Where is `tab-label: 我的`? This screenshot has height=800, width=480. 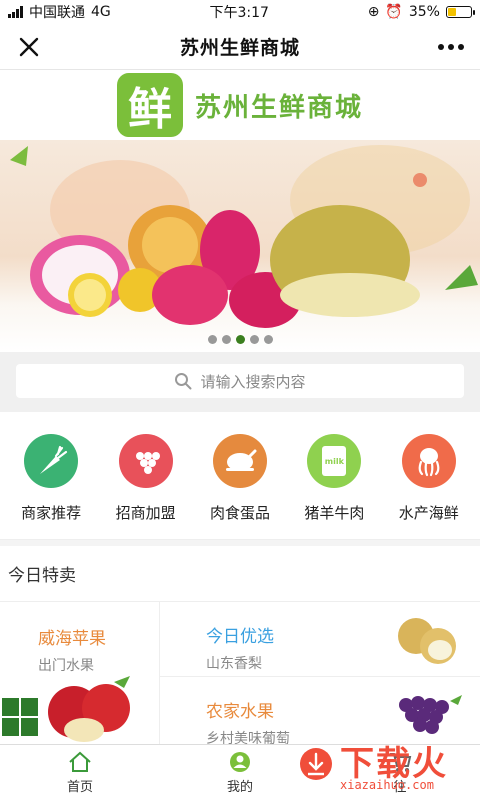
tab-label: 我的 is located at coordinates (239, 787).